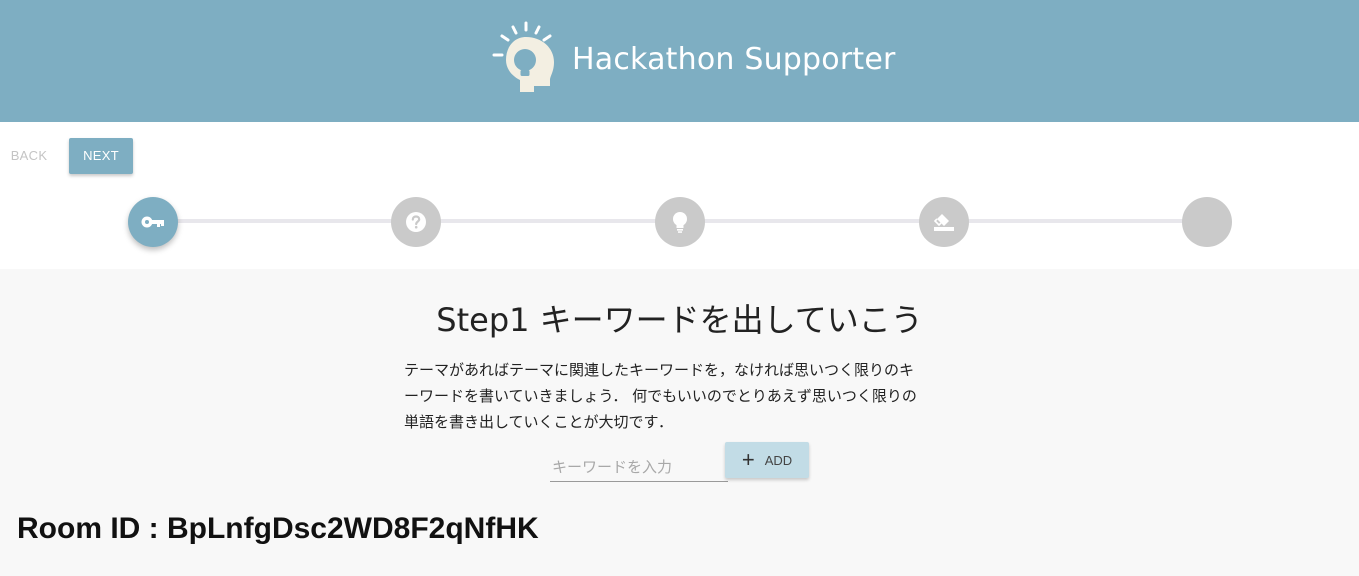 The height and width of the screenshot is (576, 1359). I want to click on step-4-edit, so click(944, 222).